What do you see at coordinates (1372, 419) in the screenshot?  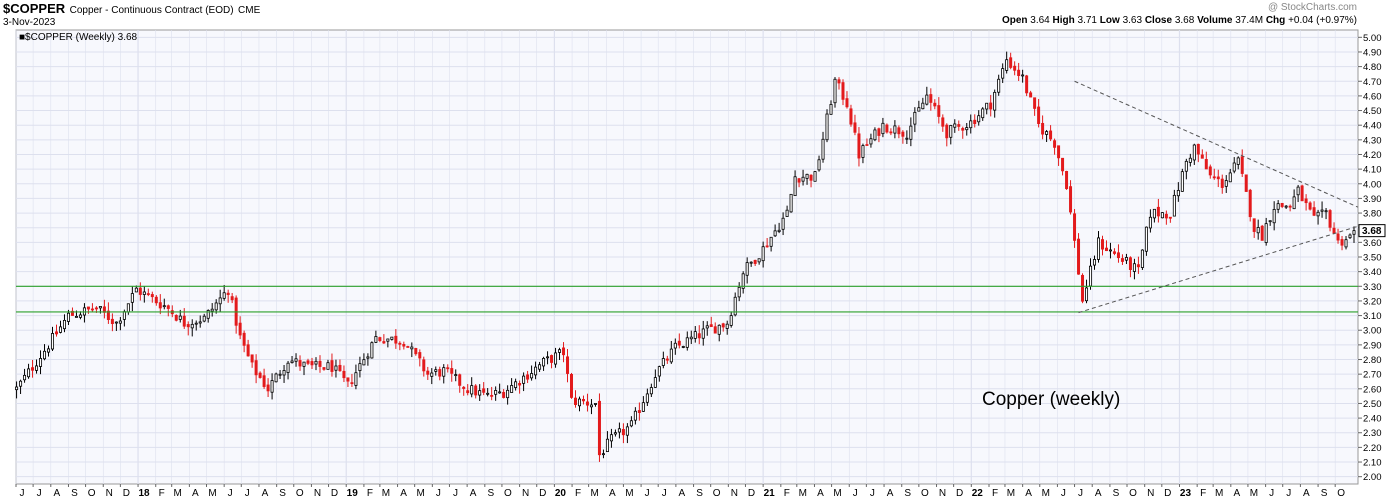 I see `y-tick-label: 2.40` at bounding box center [1372, 419].